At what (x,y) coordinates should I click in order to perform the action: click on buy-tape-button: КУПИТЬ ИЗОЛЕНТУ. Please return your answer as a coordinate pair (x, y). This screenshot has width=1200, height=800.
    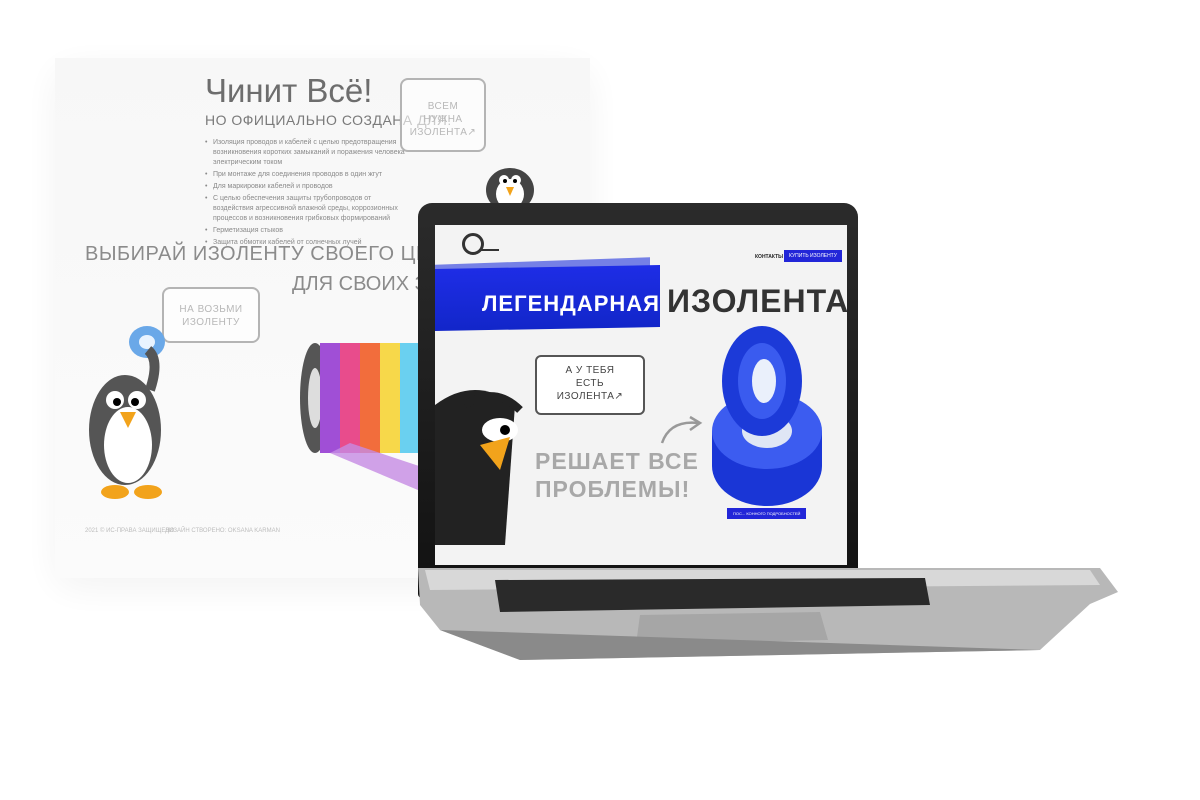
    Looking at the image, I should click on (813, 256).